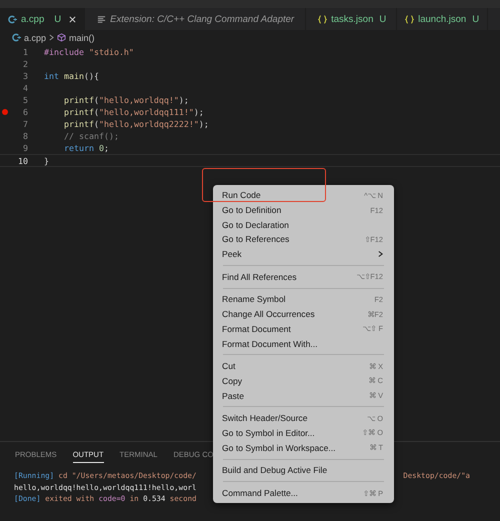 The width and height of the screenshot is (500, 521). What do you see at coordinates (303, 224) in the screenshot?
I see `menu-item: Go to Declaration` at bounding box center [303, 224].